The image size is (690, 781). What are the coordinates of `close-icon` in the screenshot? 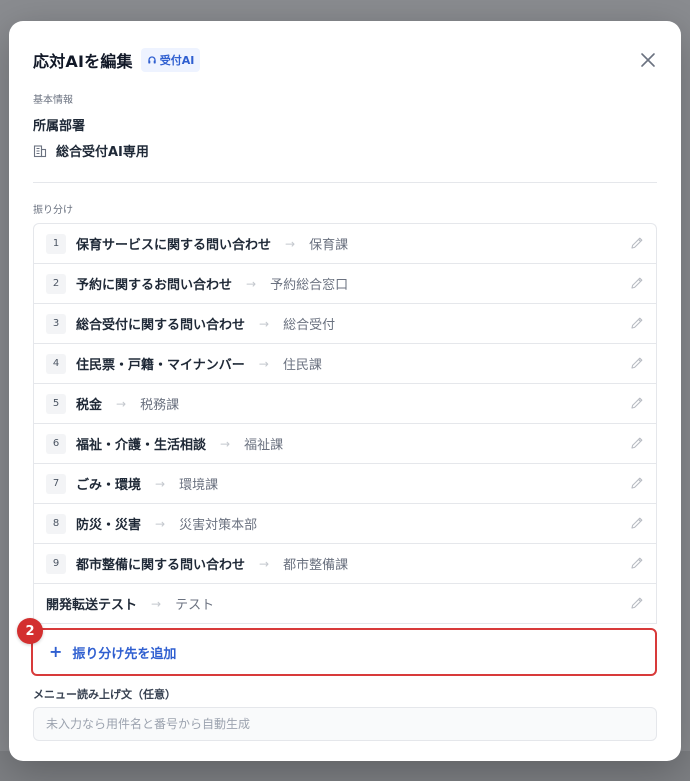 It's located at (648, 60).